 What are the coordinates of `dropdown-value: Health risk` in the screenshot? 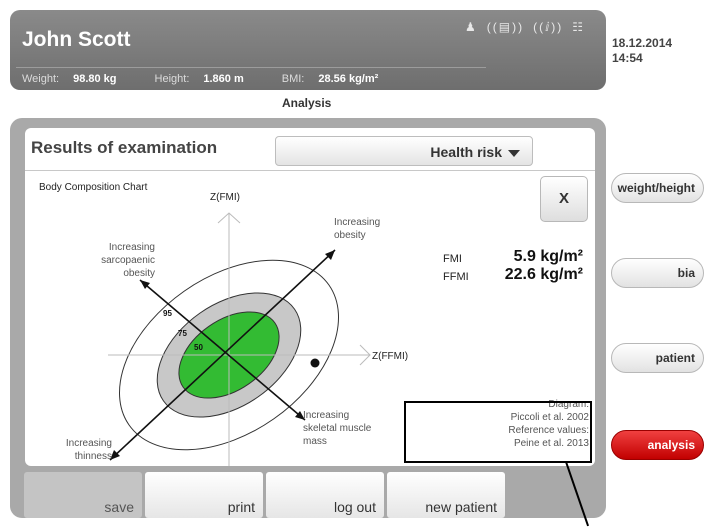 It's located at (466, 152).